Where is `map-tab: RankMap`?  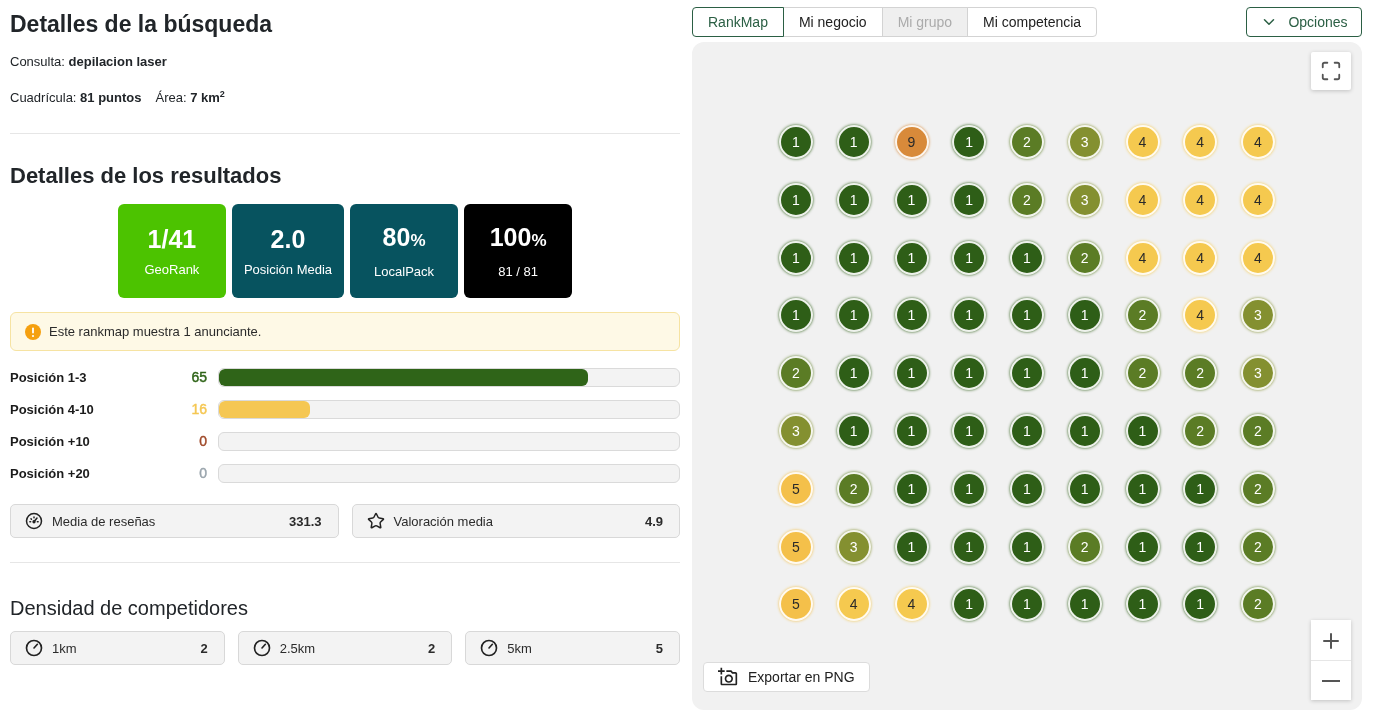
map-tab: RankMap is located at coordinates (738, 22).